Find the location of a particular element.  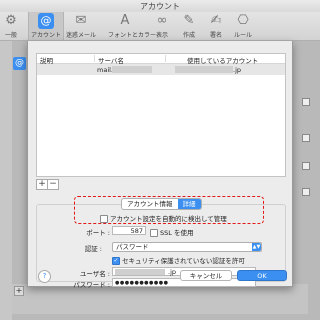

table-header: 説明 サーバ名 使用しているアカウント is located at coordinates (161, 59).